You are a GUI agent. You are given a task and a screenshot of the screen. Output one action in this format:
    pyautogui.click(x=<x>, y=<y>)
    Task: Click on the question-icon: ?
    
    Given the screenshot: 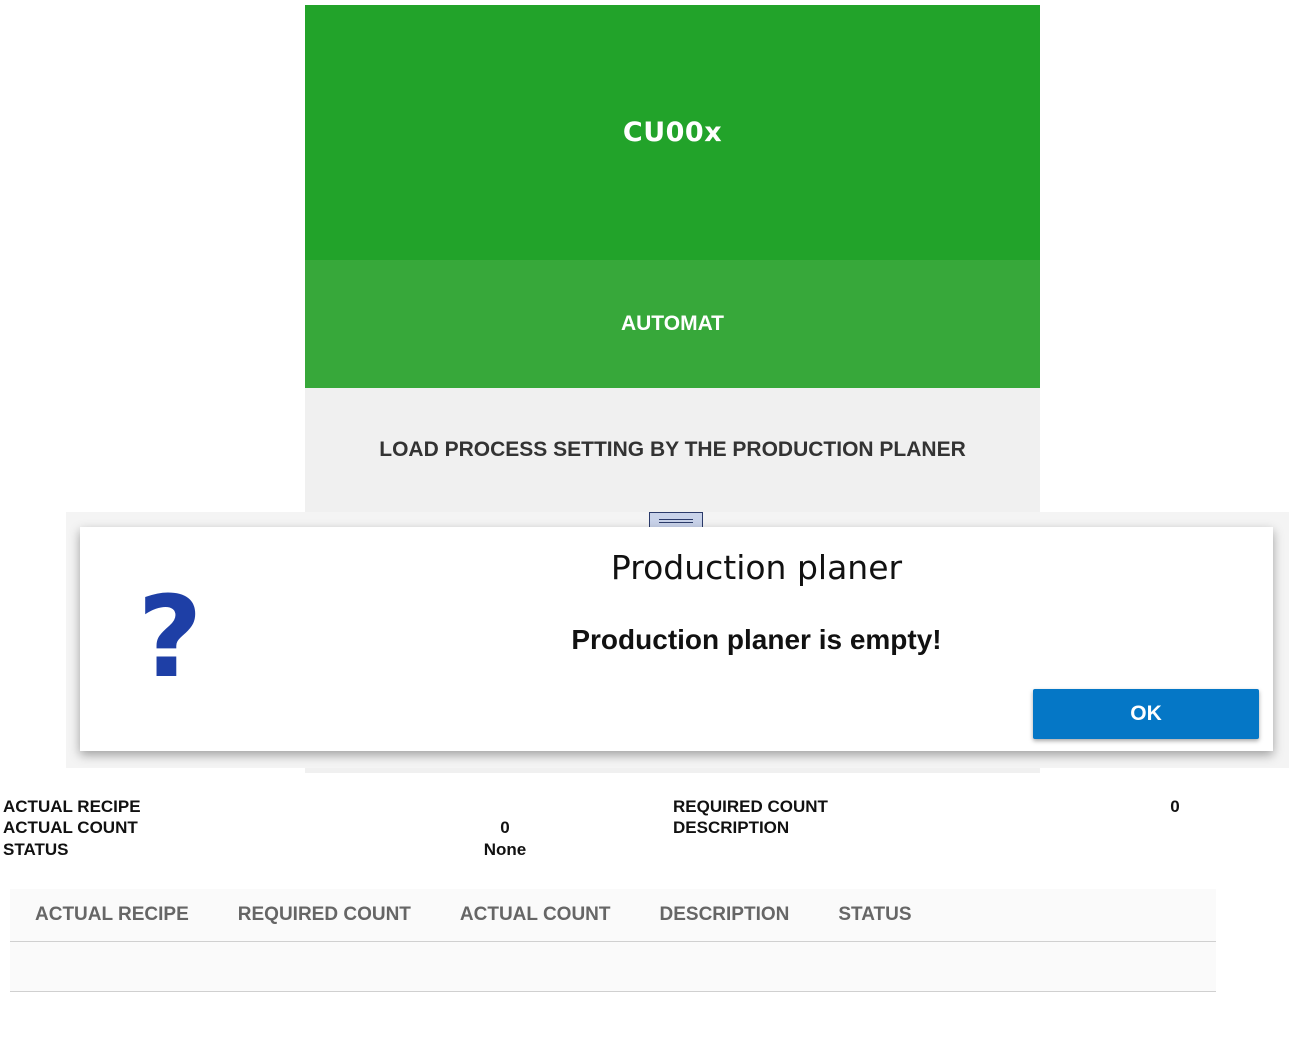 What is the action you would take?
    pyautogui.click(x=170, y=638)
    